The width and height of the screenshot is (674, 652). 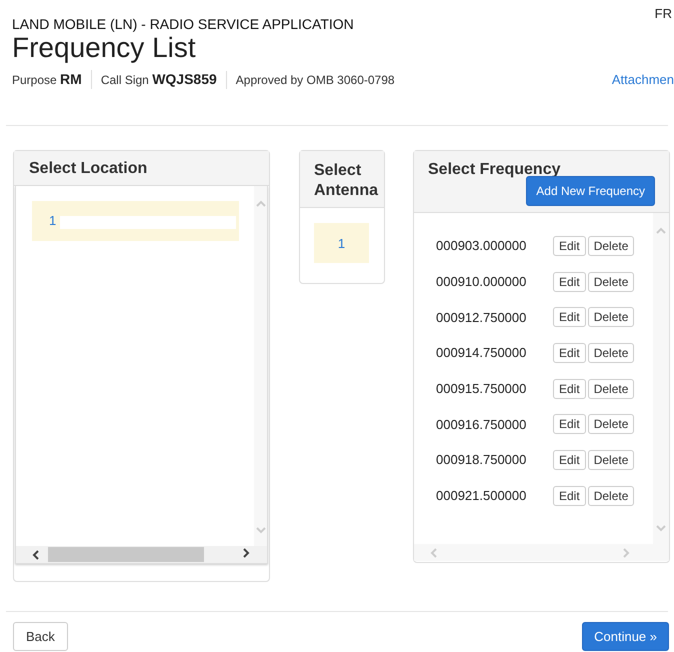 What do you see at coordinates (663, 13) in the screenshot?
I see `corner-text: FR` at bounding box center [663, 13].